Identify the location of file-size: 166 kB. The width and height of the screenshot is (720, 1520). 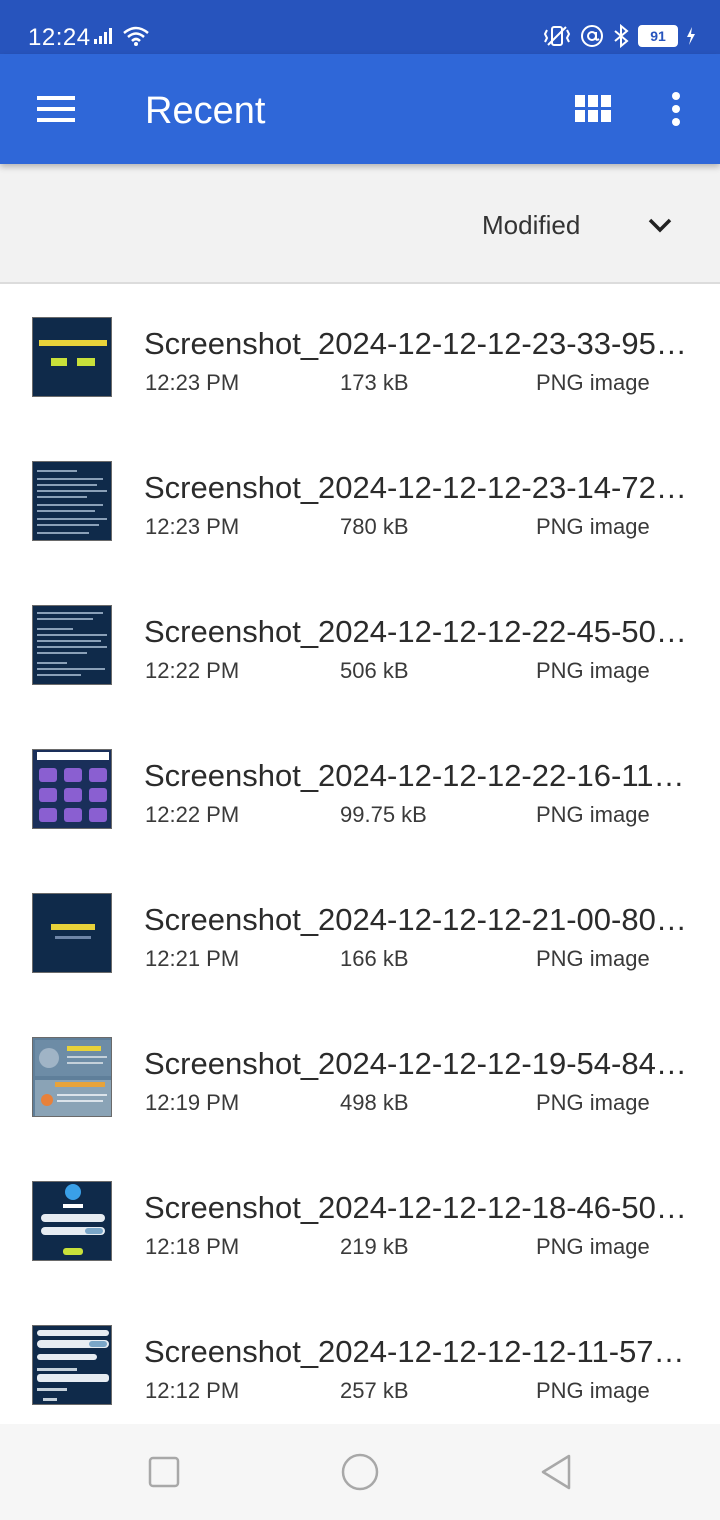
(374, 958).